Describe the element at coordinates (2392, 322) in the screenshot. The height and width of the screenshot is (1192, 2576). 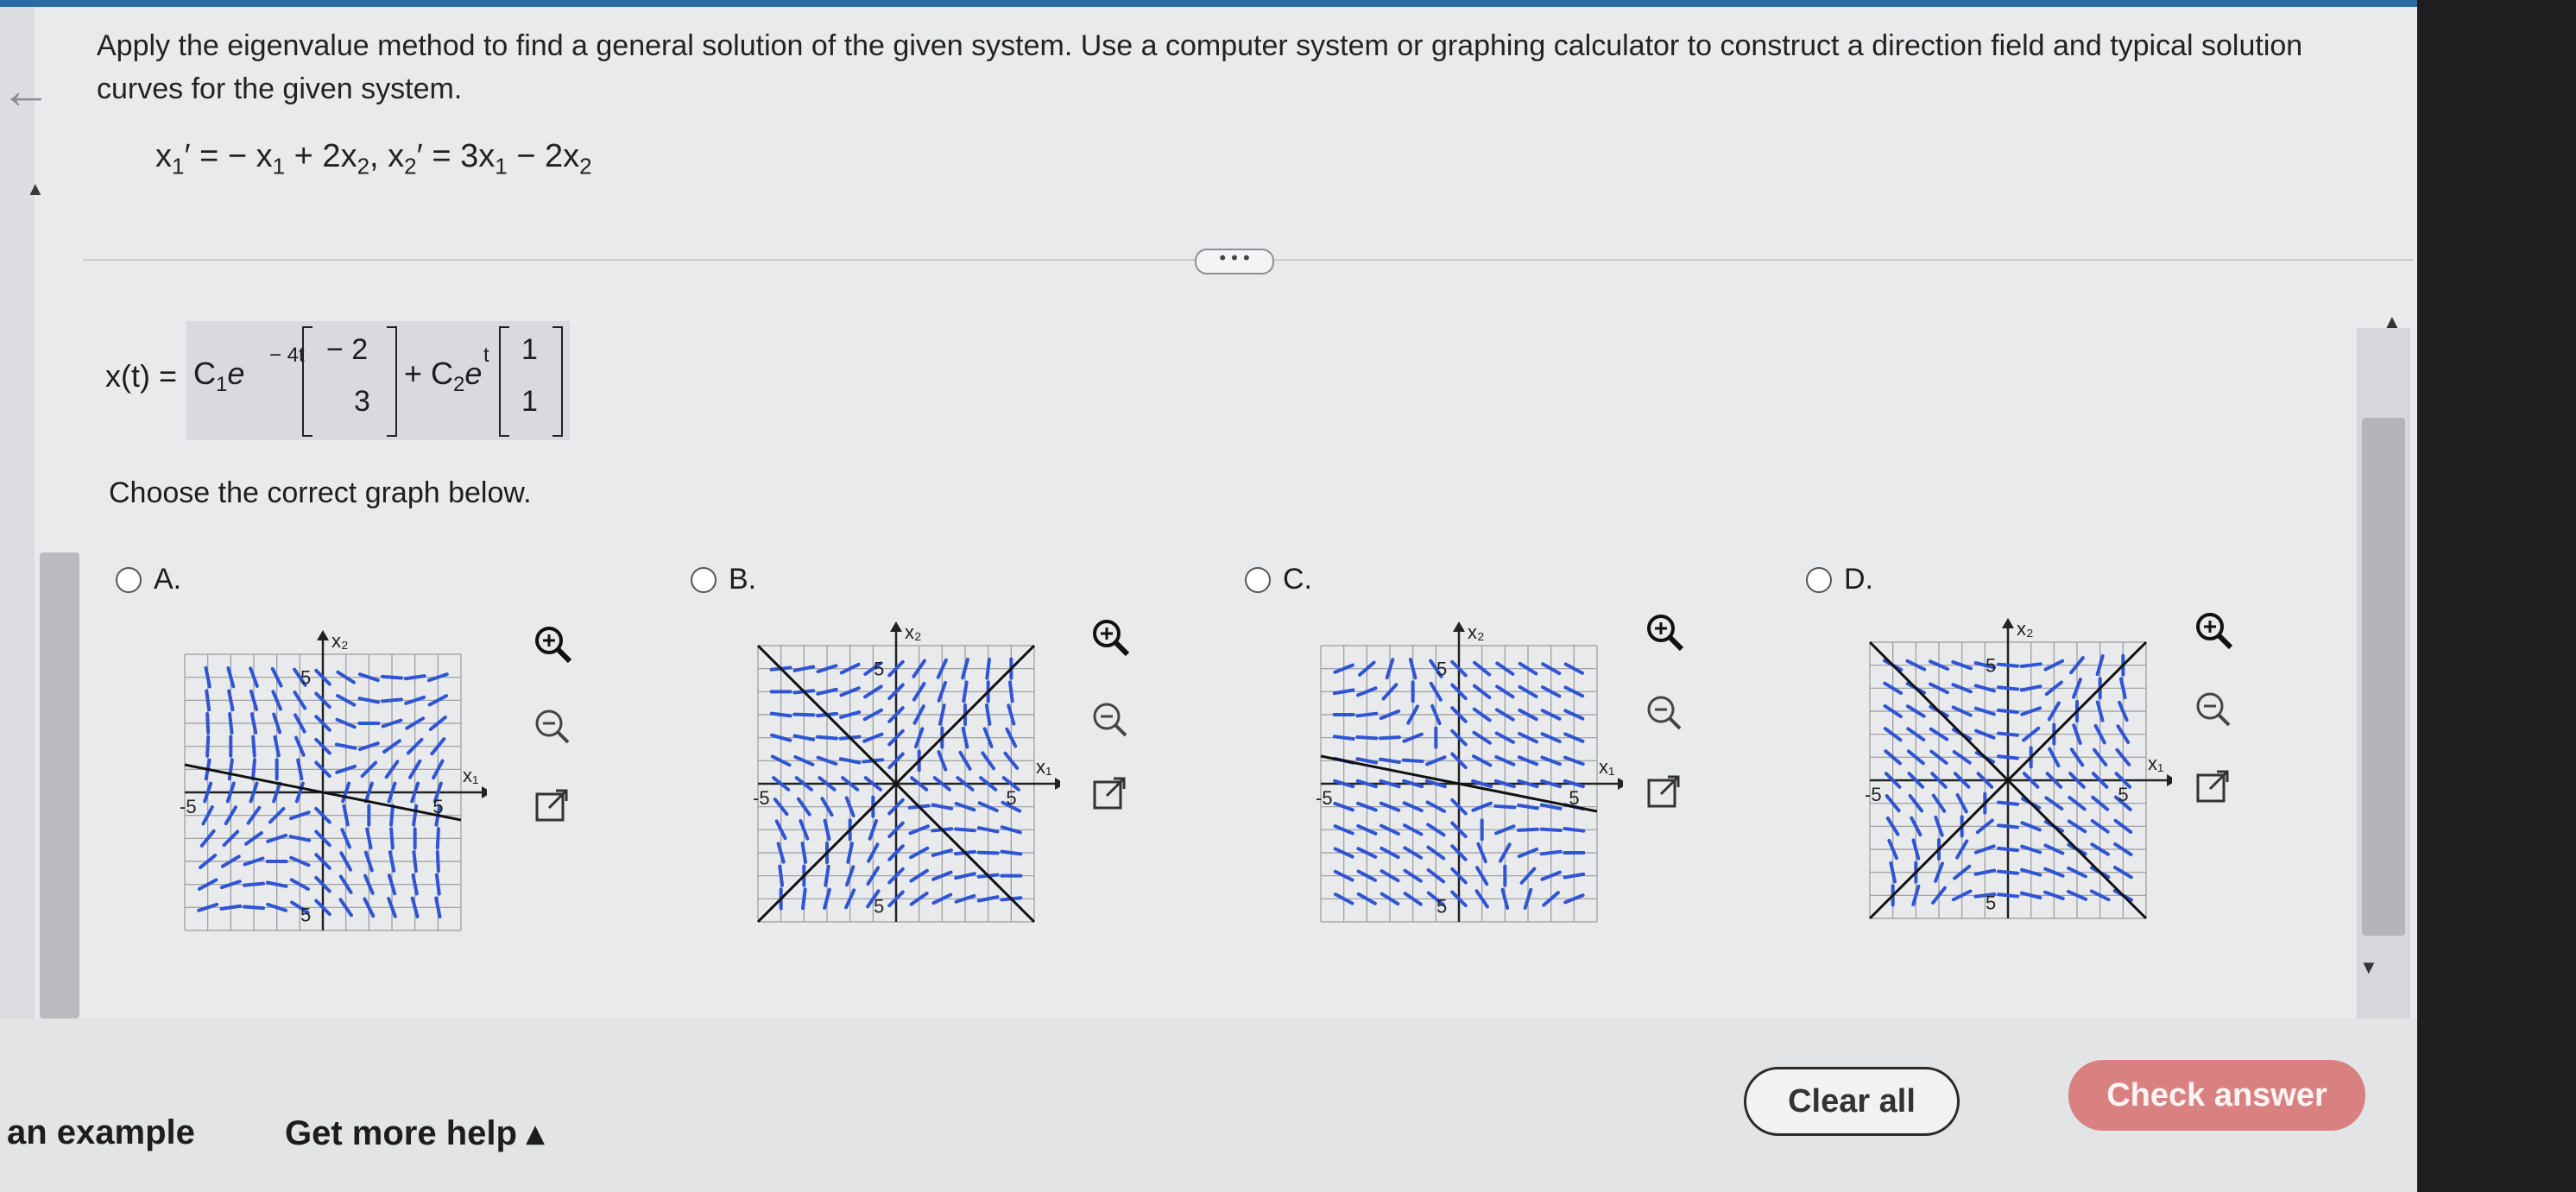
I see `right-scroll-up-icon: ▲` at that location.